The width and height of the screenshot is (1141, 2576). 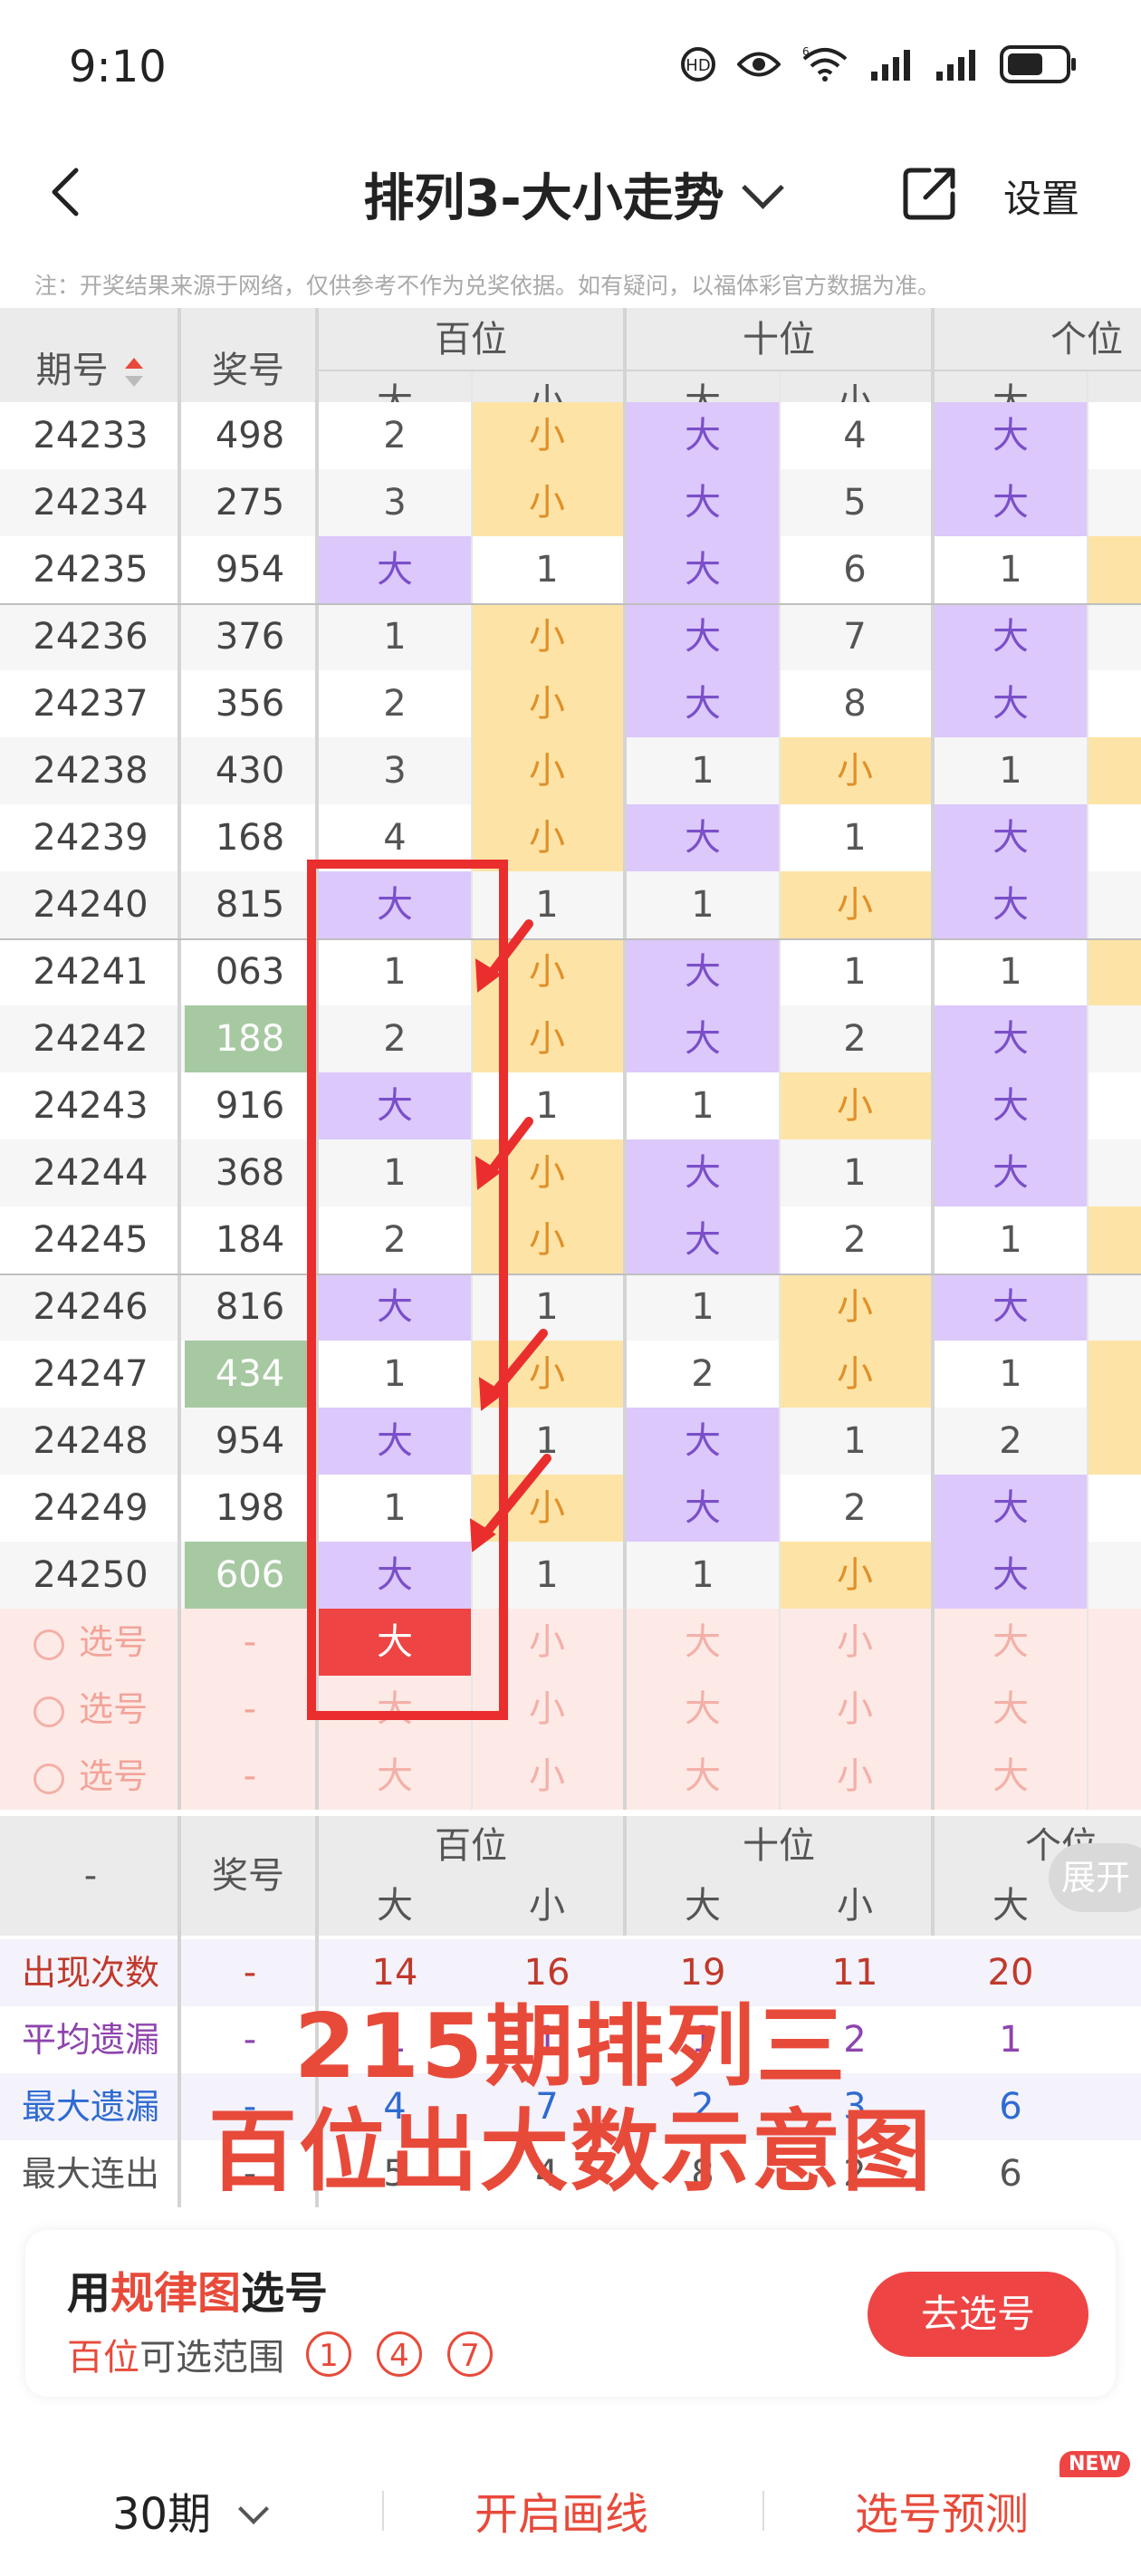 What do you see at coordinates (470, 2354) in the screenshot?
I see `range-number: 7` at bounding box center [470, 2354].